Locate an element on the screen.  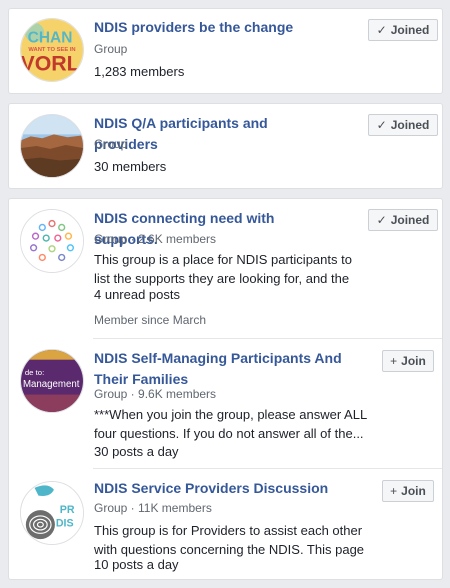
group-avatar-image: de to: Management is located at coordinates (52, 381).